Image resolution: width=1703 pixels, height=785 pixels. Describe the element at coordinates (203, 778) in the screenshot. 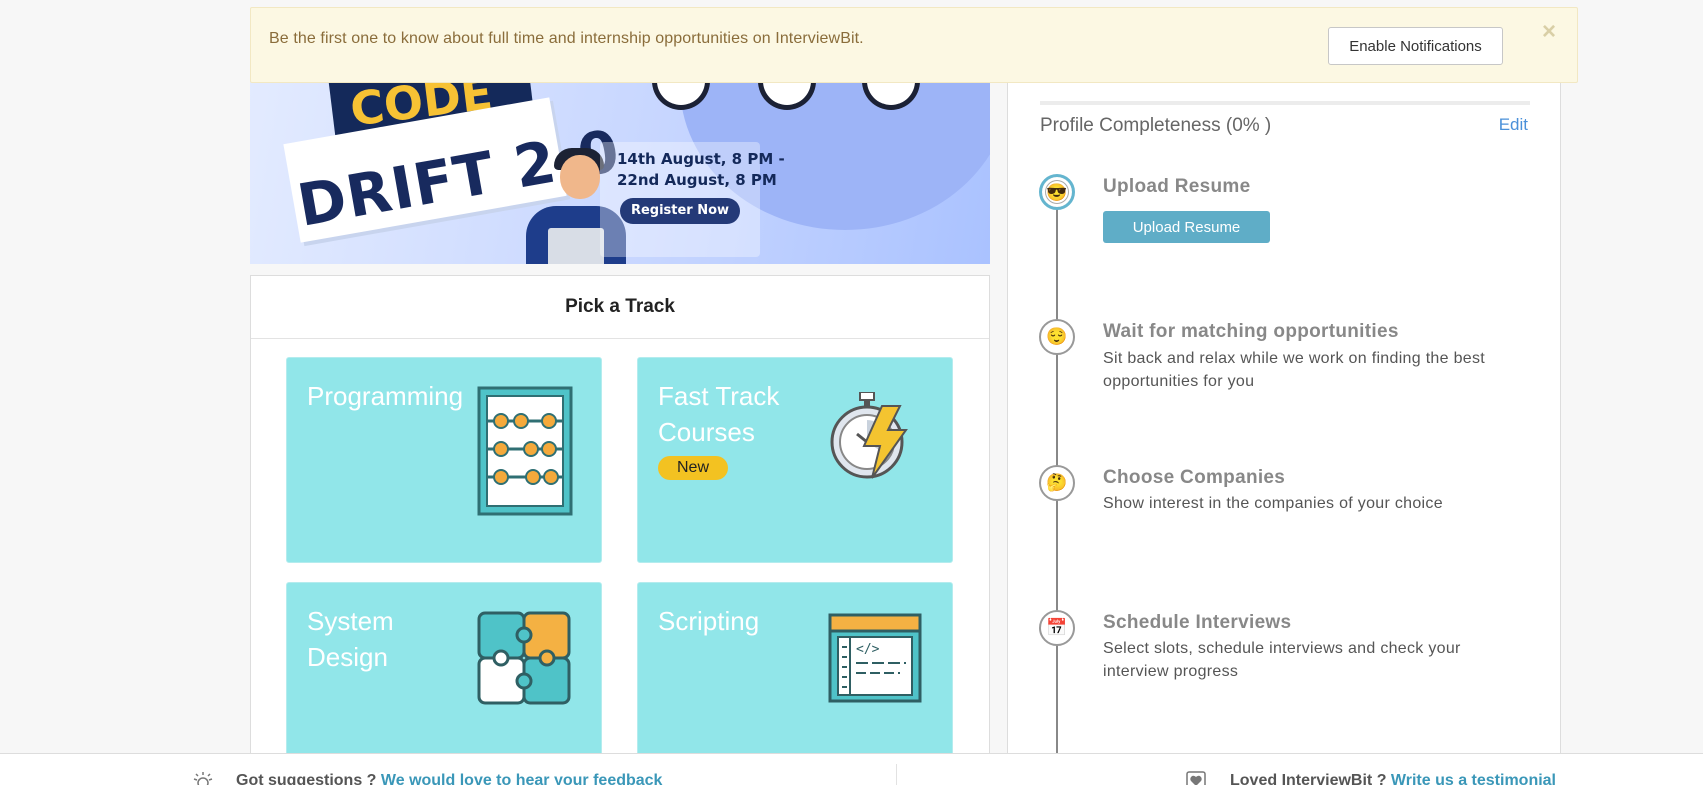

I see `lightbulb-icon` at that location.